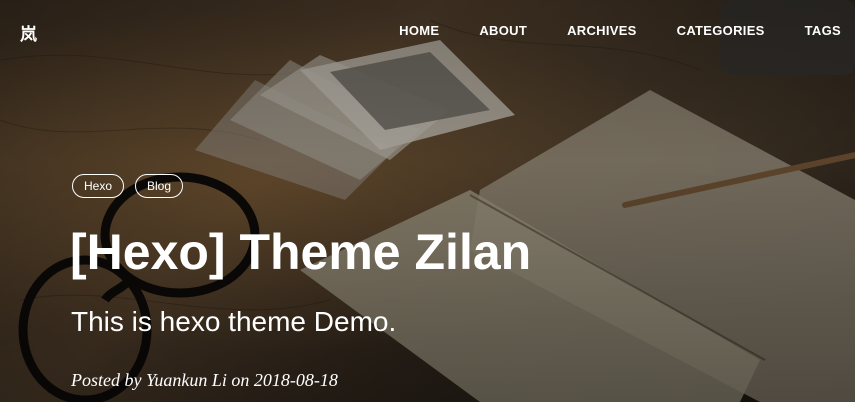 Image resolution: width=855 pixels, height=402 pixels. I want to click on meta-on: on, so click(240, 380).